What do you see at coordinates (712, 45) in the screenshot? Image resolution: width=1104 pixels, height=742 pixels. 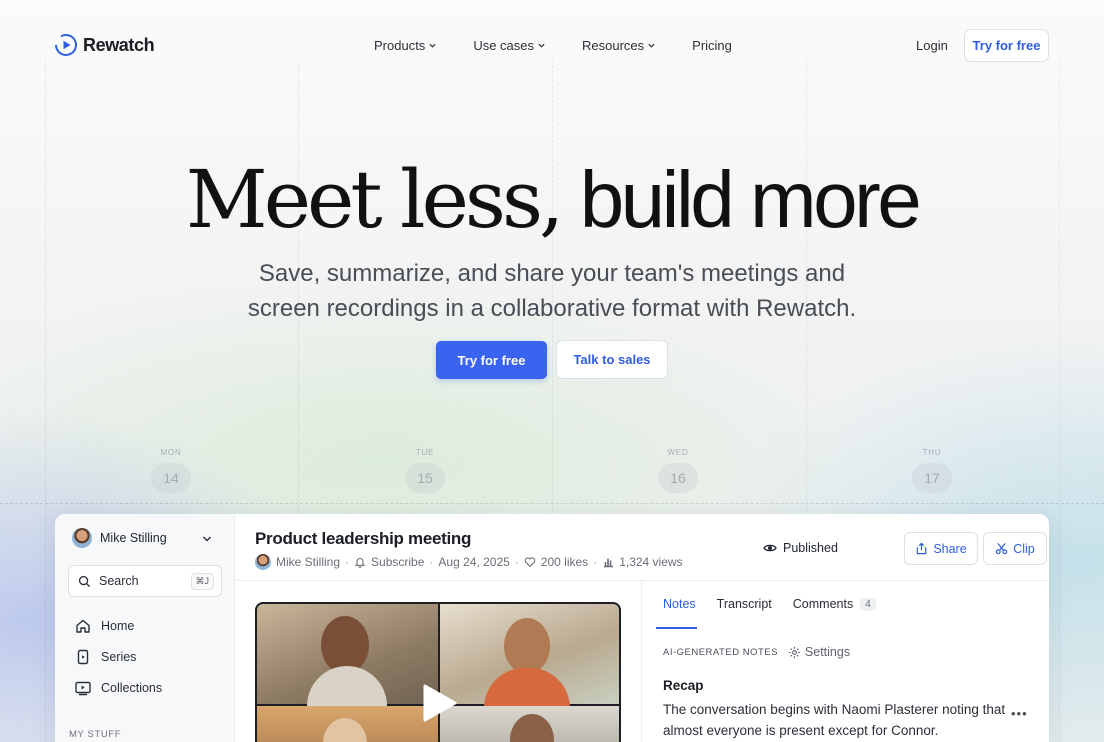 I see `nav-pricing: Pricing` at bounding box center [712, 45].